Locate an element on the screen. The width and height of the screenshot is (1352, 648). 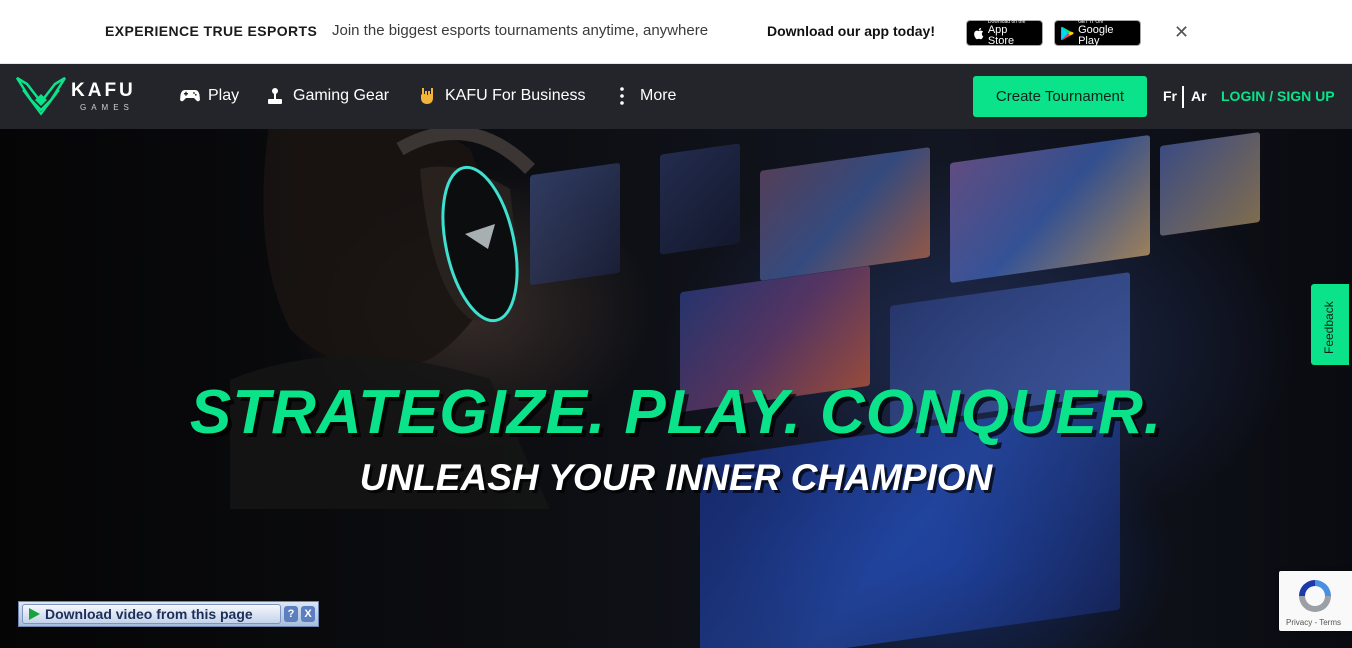
feedback-tab: Feedback is located at coordinates (1330, 324).